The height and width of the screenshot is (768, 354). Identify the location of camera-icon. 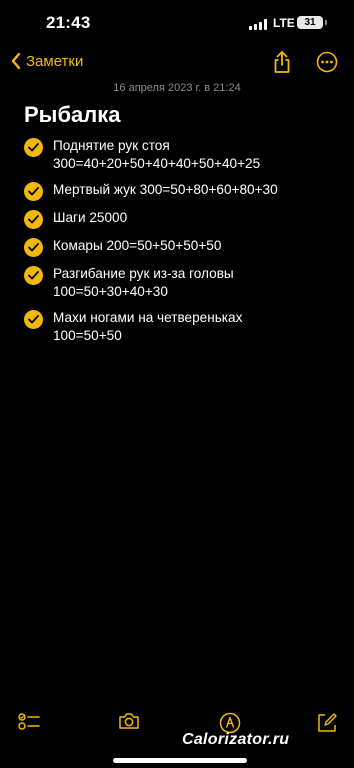
(129, 721).